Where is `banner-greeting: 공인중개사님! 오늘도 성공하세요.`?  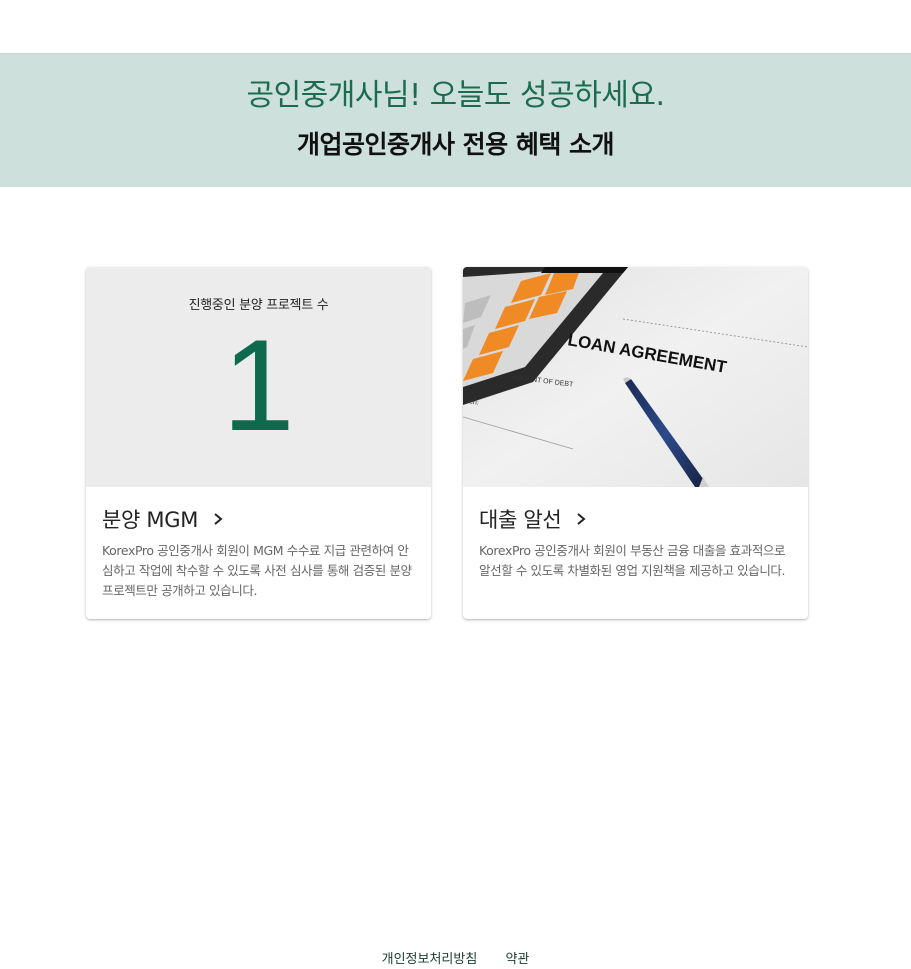
banner-greeting: 공인중개사님! 오늘도 성공하세요. is located at coordinates (455, 95).